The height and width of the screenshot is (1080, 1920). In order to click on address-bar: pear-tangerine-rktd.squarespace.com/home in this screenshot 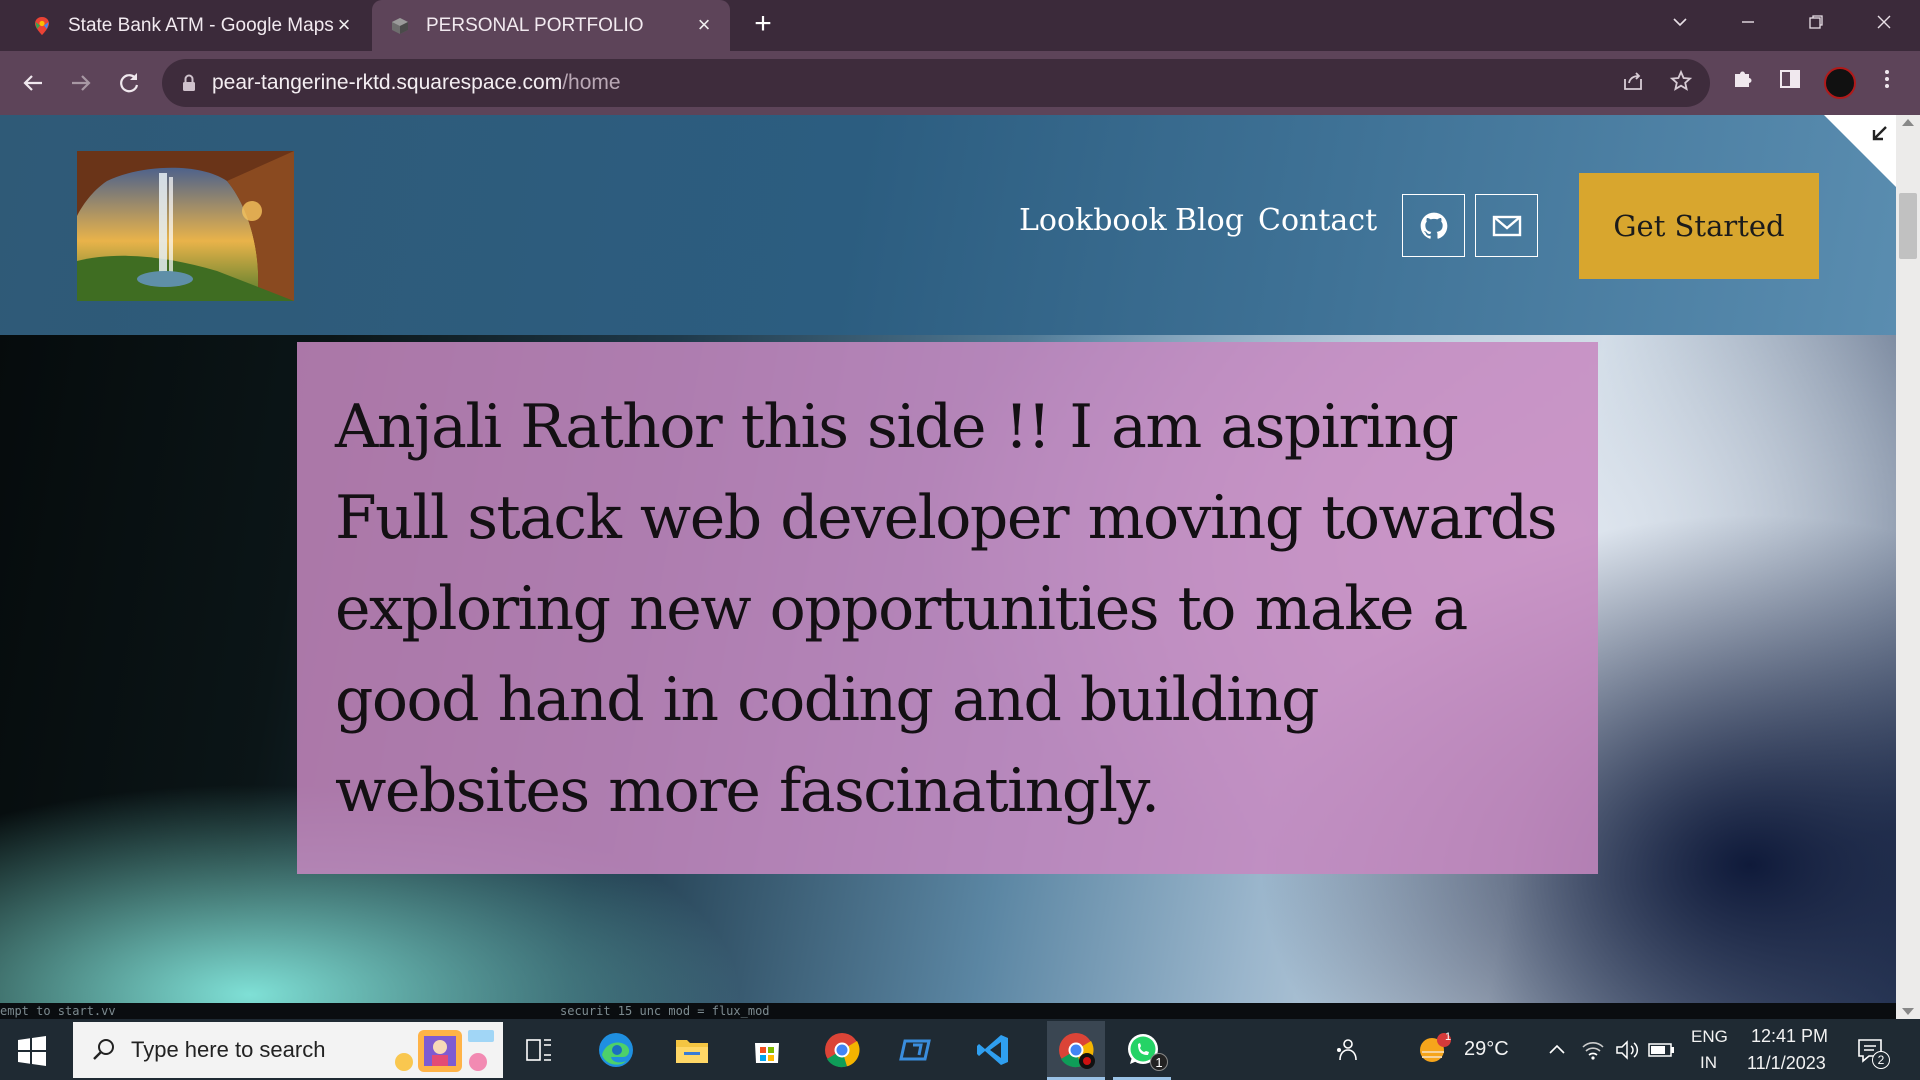, I will do `click(936, 83)`.